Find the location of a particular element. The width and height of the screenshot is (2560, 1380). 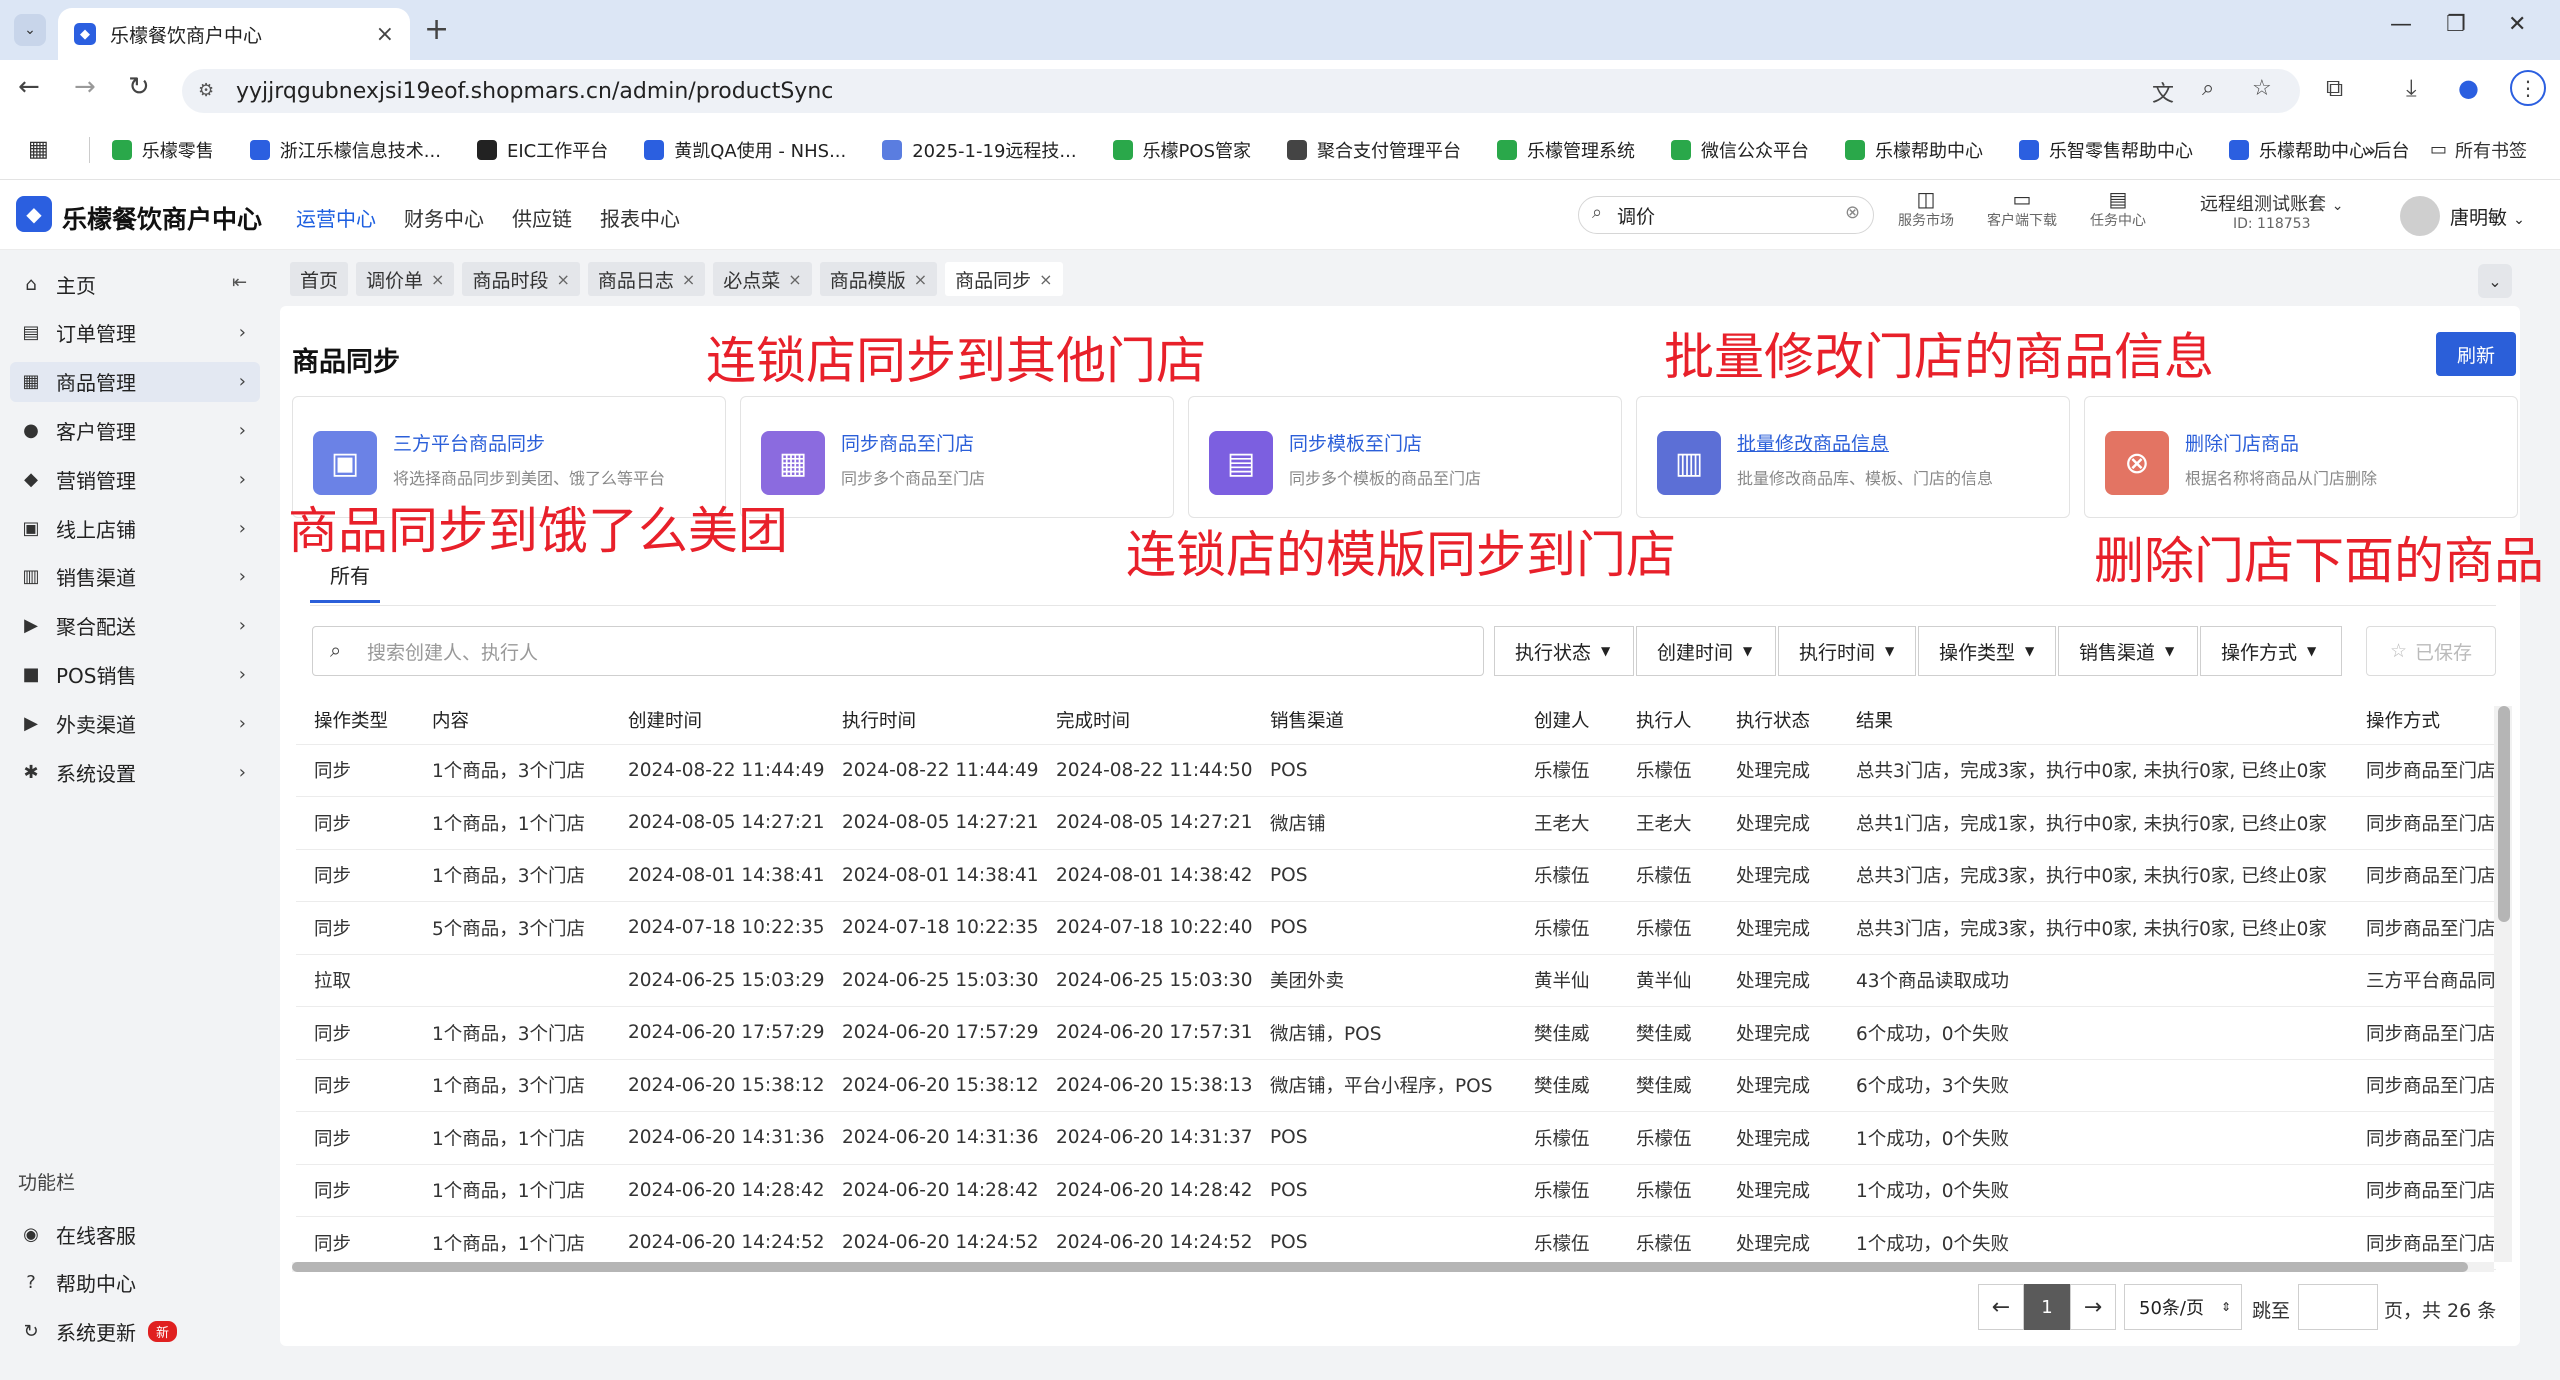

all-bookmarks-button: ▭ 所有书签 is located at coordinates (2478, 150).